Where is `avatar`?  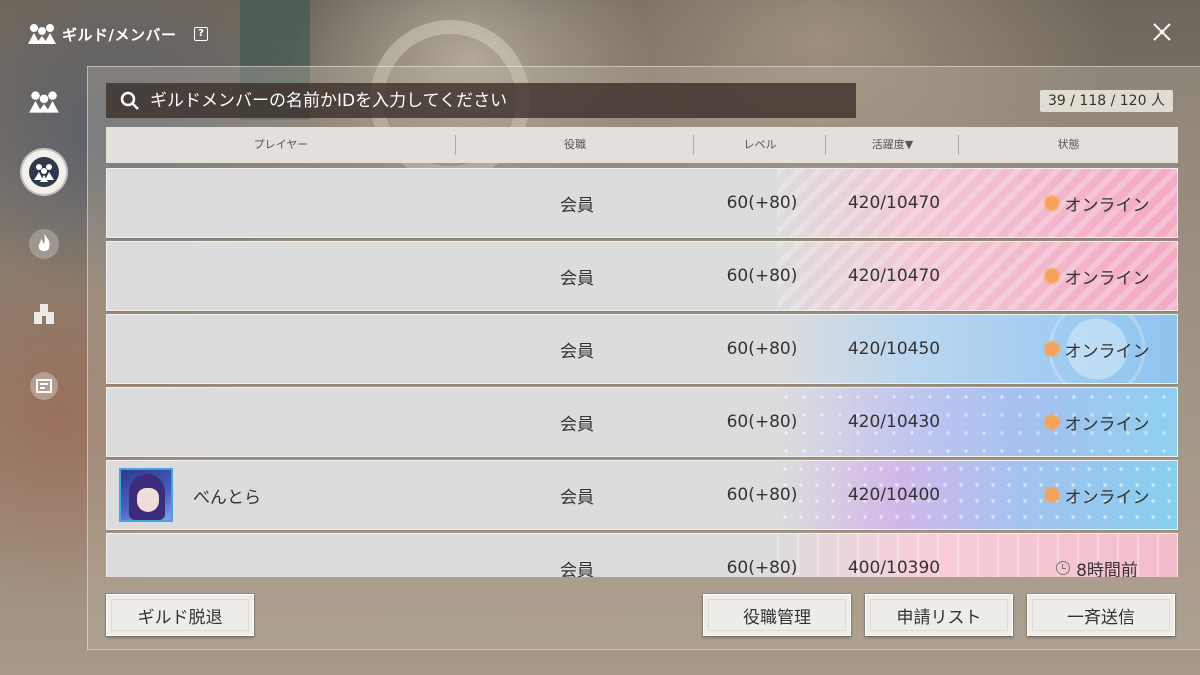
avatar is located at coordinates (146, 495).